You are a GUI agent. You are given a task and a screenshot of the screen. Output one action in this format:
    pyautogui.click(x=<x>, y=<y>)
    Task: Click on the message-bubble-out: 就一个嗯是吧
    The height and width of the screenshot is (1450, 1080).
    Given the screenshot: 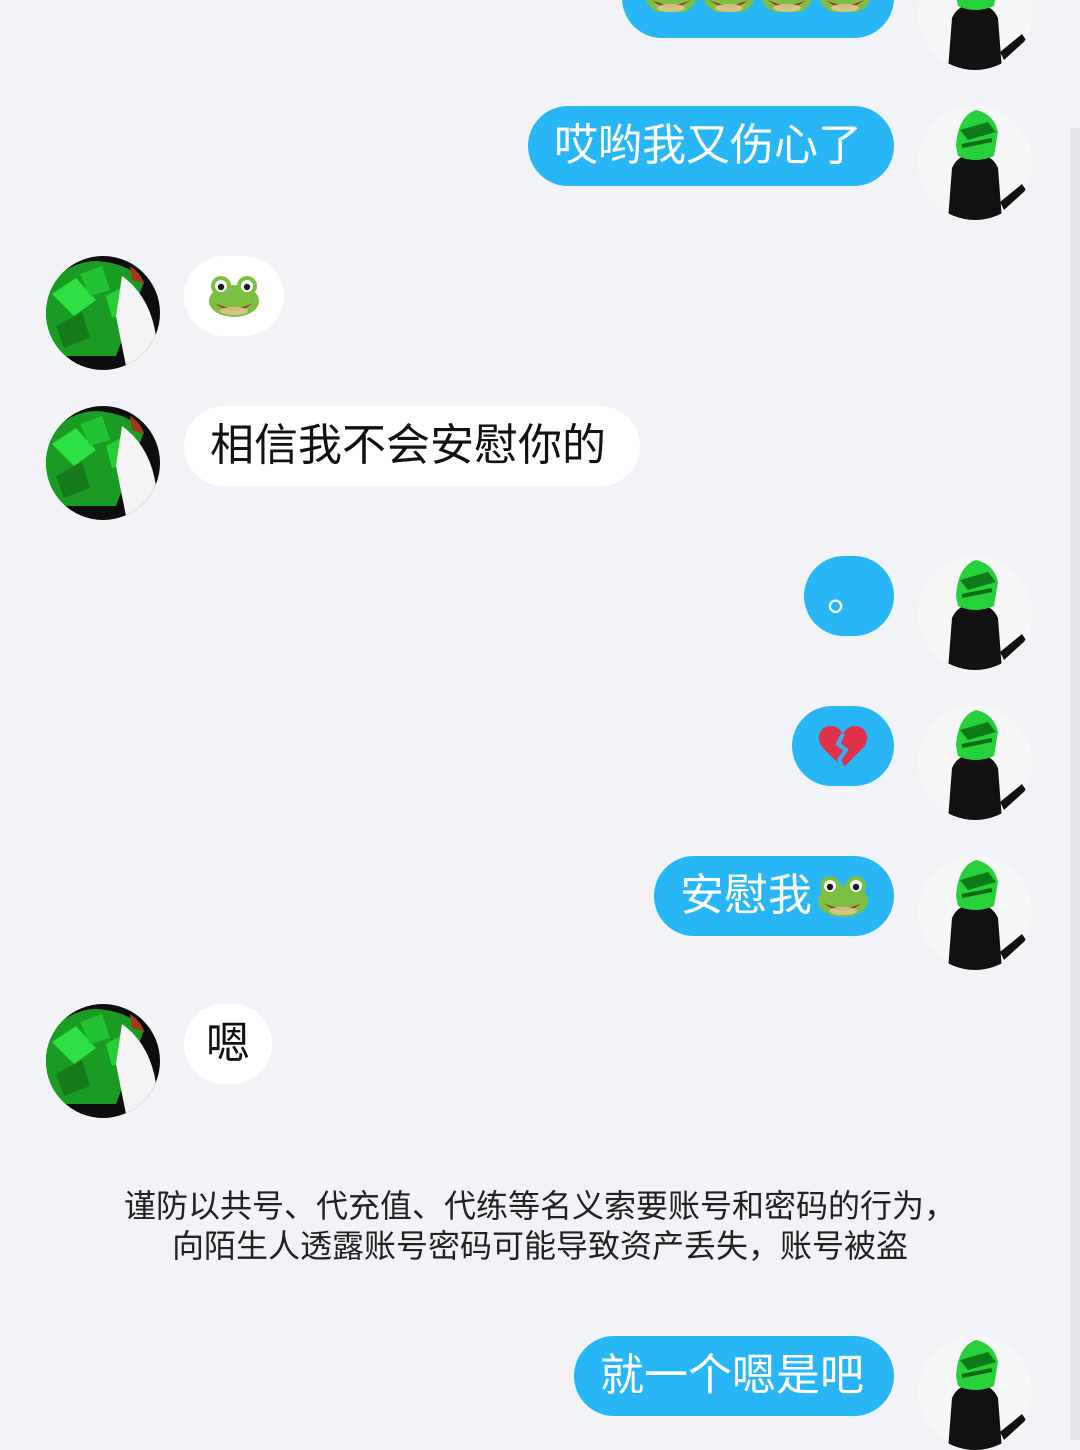 What is the action you would take?
    pyautogui.click(x=734, y=1376)
    